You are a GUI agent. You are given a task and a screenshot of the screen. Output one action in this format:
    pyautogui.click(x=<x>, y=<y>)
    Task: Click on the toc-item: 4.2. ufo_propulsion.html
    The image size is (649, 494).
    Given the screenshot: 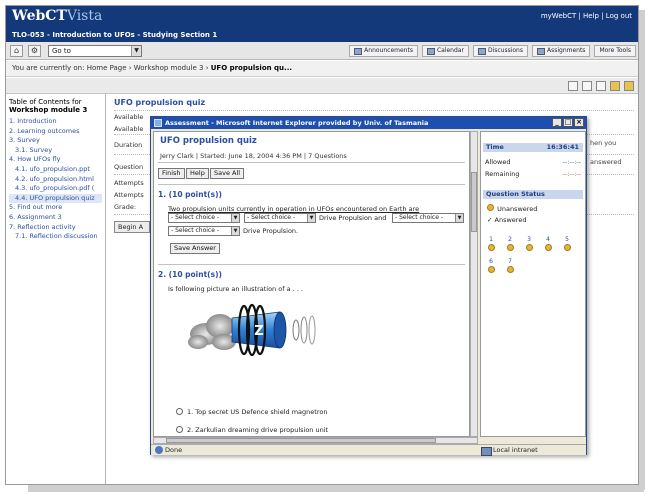 What is the action you would take?
    pyautogui.click(x=55, y=180)
    